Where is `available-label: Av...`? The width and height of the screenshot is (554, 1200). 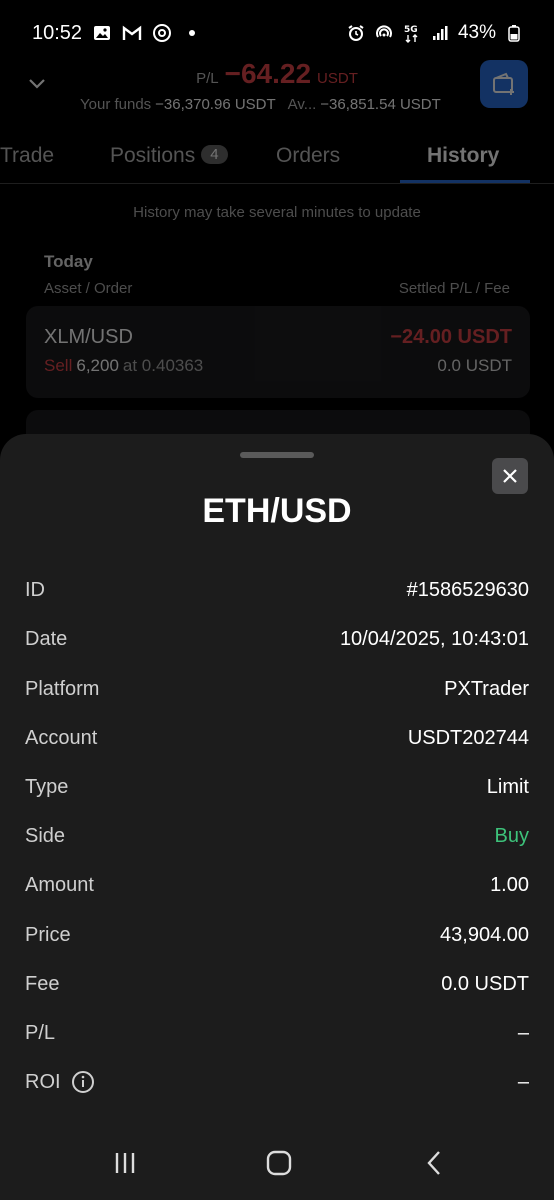
available-label: Av... is located at coordinates (302, 104).